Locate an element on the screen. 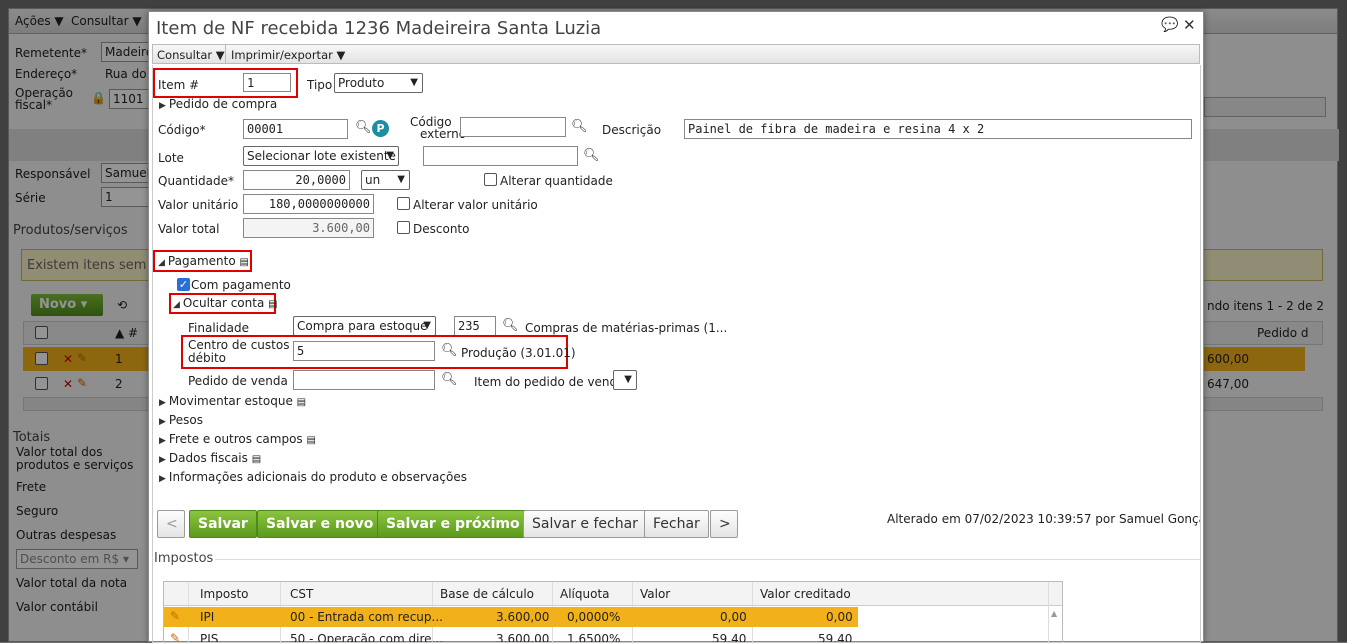  item-label: Item # is located at coordinates (179, 85).